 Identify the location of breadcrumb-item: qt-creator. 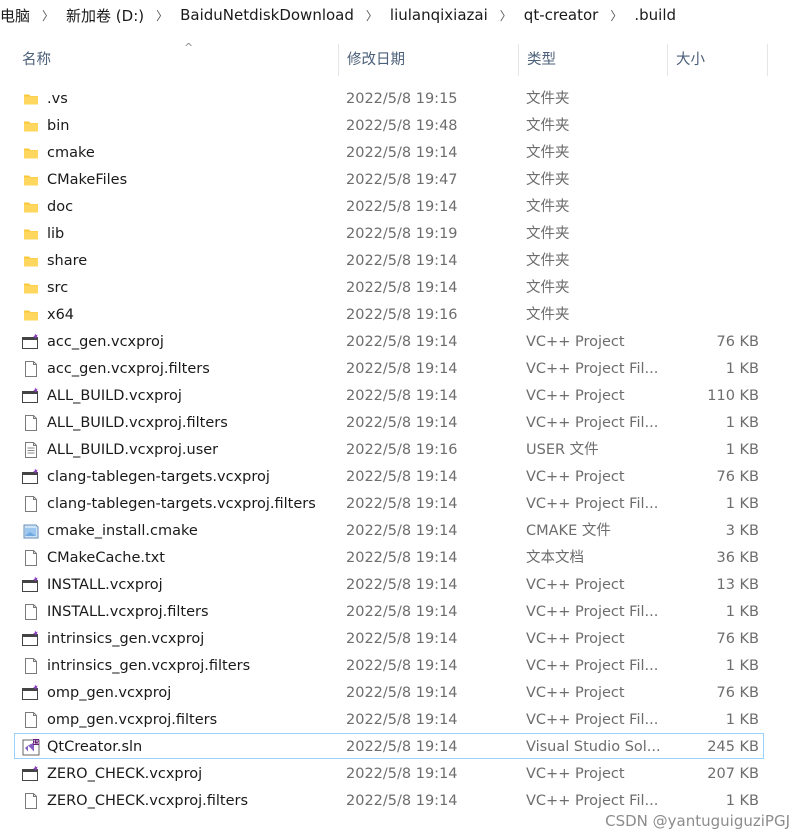
(561, 15).